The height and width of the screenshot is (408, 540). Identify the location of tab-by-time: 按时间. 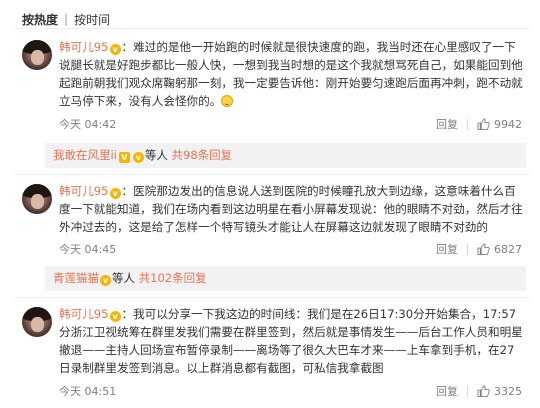
(92, 19).